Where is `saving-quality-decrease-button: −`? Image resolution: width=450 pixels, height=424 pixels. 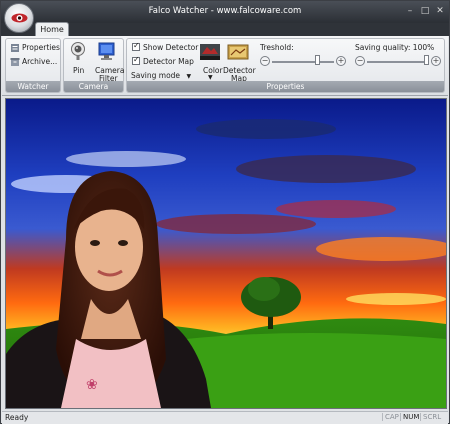 saving-quality-decrease-button: − is located at coordinates (360, 61).